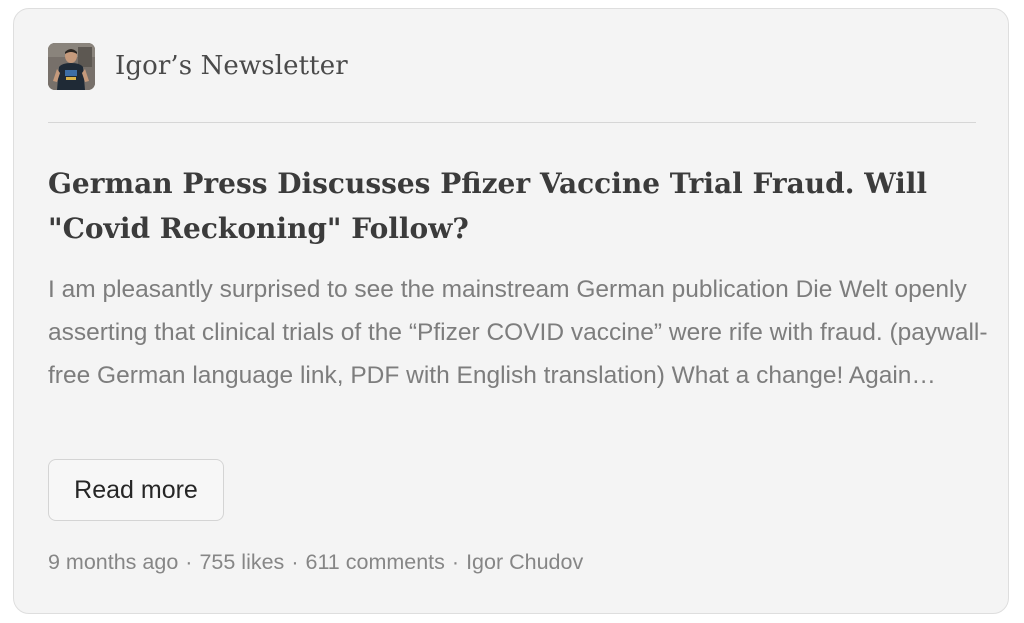 The height and width of the screenshot is (623, 1024). Describe the element at coordinates (241, 562) in the screenshot. I see `post-likes-count: 755 likes` at that location.